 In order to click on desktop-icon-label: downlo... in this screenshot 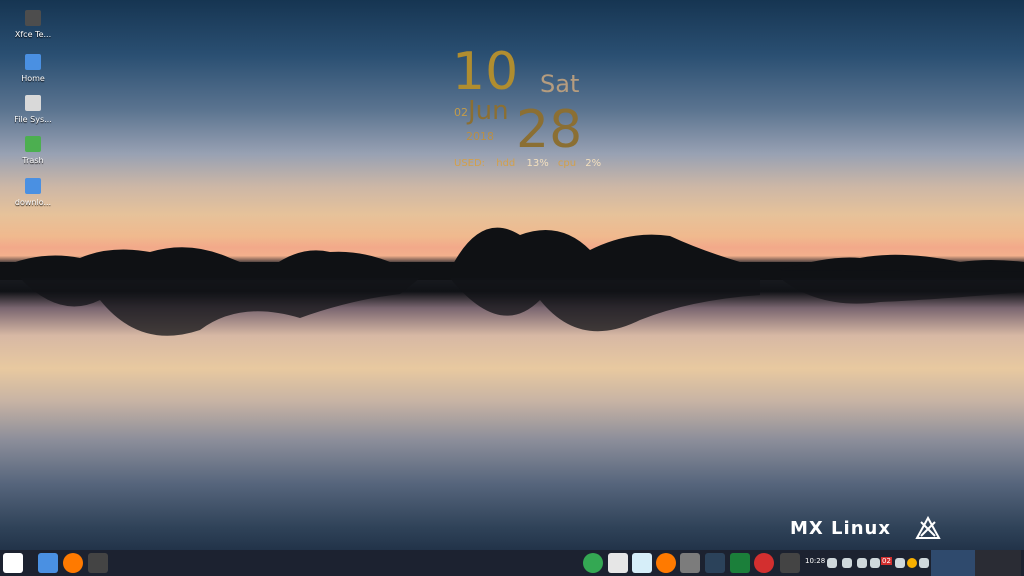, I will do `click(33, 202)`.